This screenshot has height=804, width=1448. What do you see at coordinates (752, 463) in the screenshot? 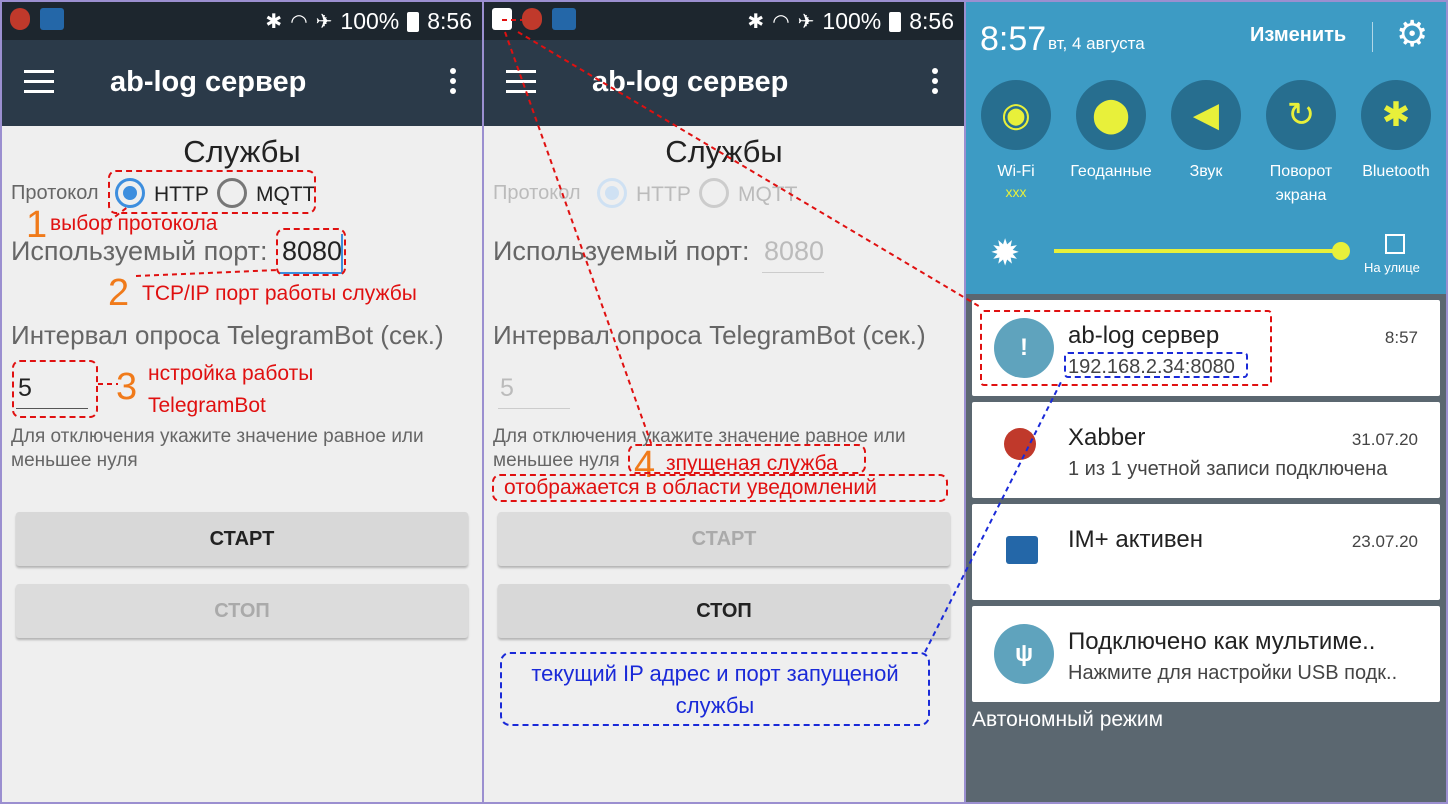
I see `annotation-text-4a: зпущеная служба` at bounding box center [752, 463].